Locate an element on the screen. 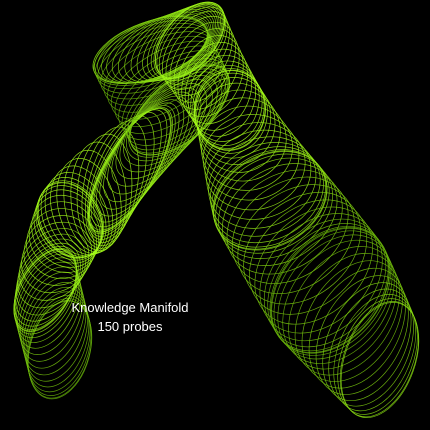 This screenshot has height=430, width=430. caption-subtitle: 150 probes is located at coordinates (130, 326).